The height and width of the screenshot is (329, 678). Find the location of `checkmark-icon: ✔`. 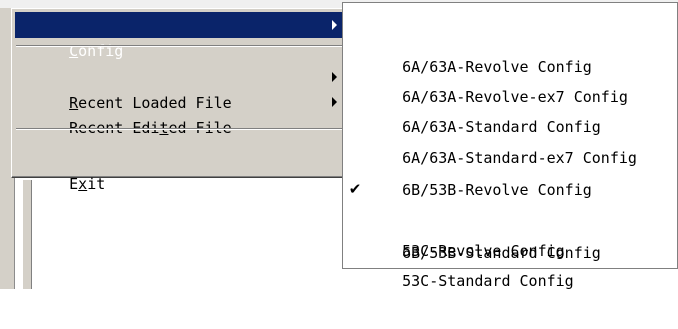

checkmark-icon: ✔ is located at coordinates (355, 189).